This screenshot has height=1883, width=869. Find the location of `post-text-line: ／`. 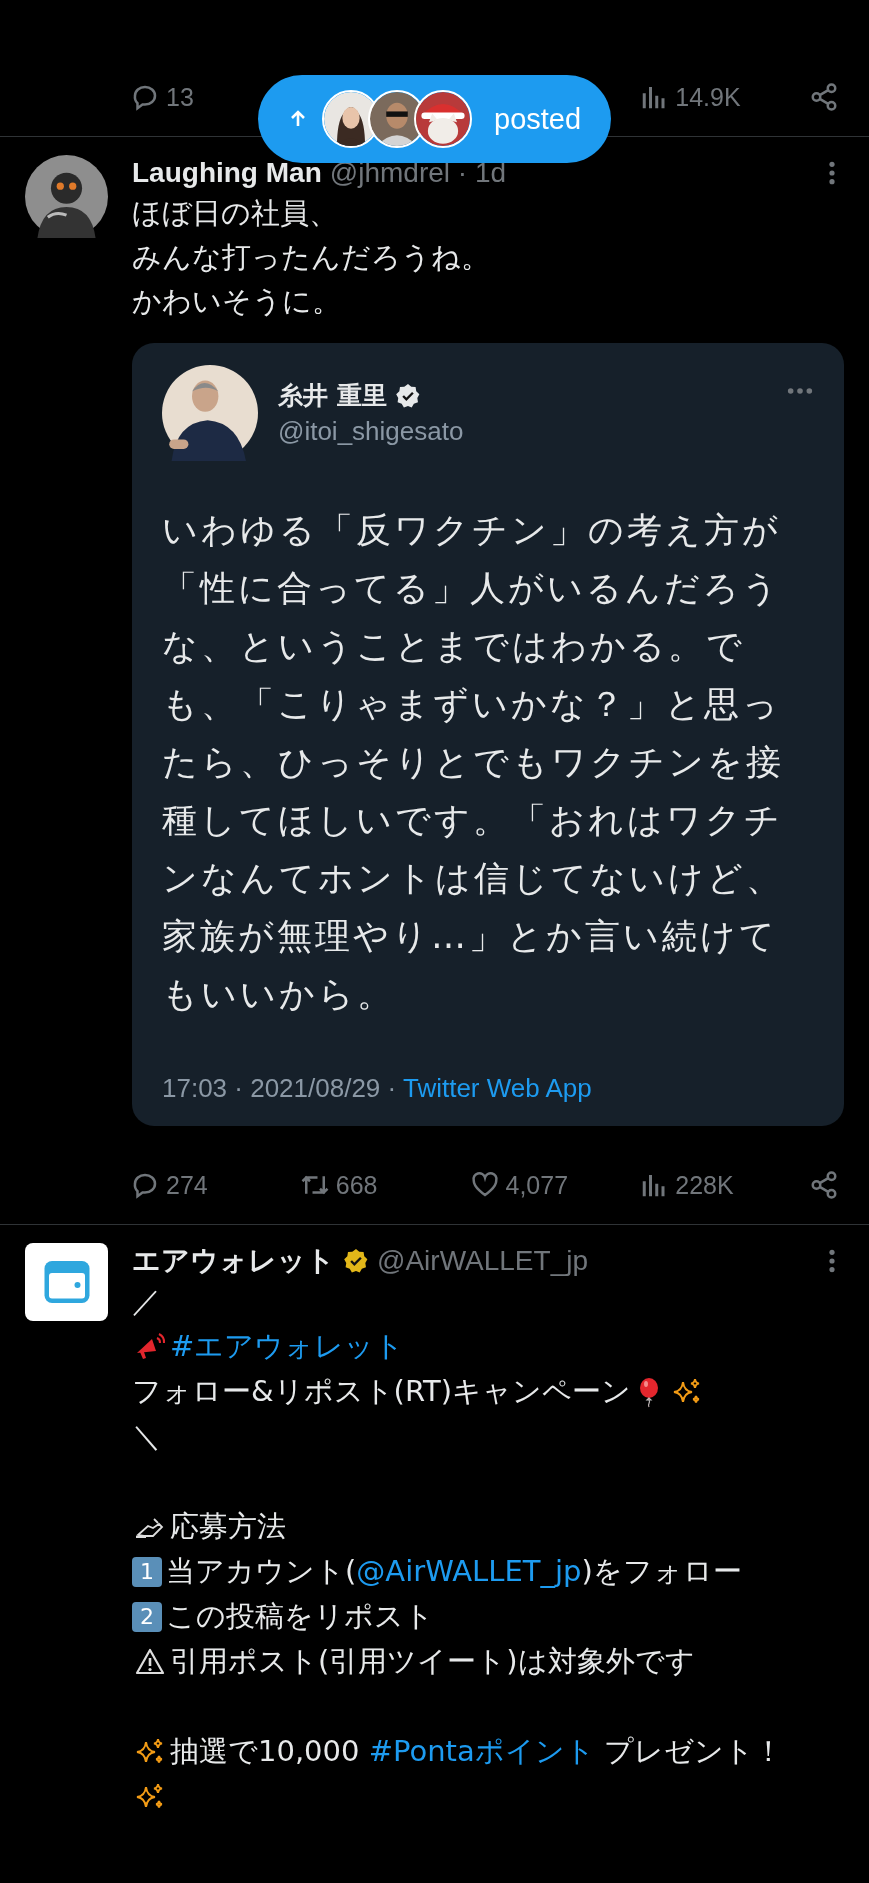

post-text-line: ／ is located at coordinates (146, 1301).